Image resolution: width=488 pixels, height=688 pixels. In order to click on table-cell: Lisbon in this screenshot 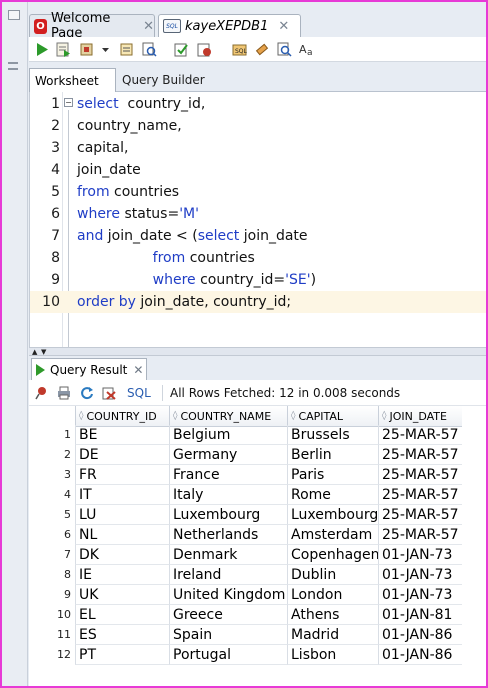, I will do `click(332, 655)`.